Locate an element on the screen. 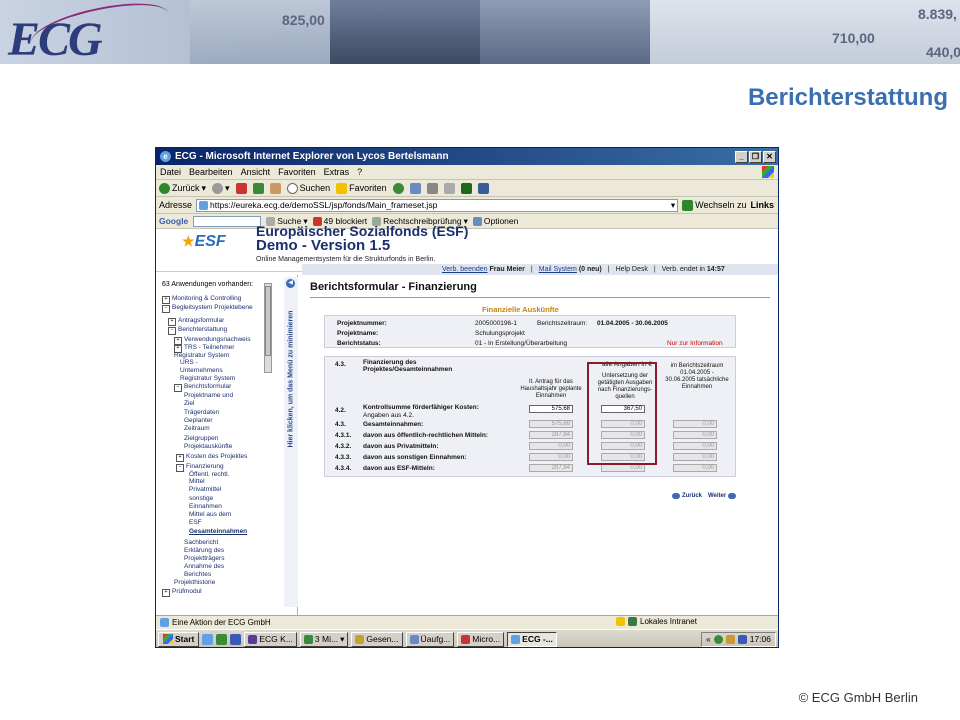 This screenshot has width=960, height=720. google-search-input is located at coordinates (227, 221).